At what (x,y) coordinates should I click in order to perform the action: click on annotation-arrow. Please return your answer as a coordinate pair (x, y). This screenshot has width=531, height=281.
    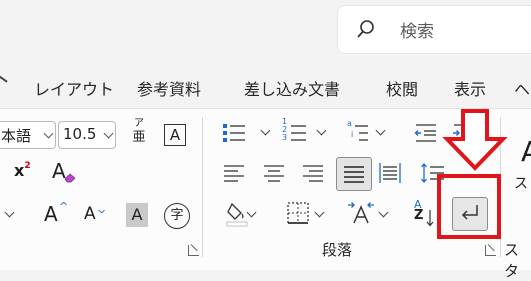
    Looking at the image, I should click on (475, 140).